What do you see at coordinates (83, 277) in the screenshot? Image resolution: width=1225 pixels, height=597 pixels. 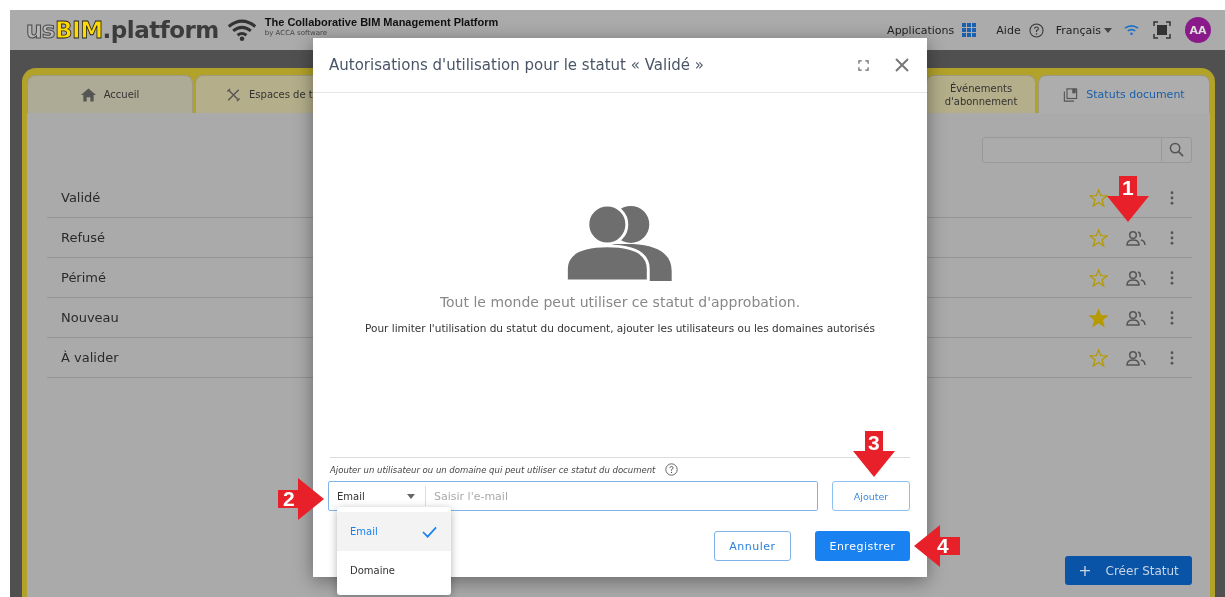 I see `status-name: Périmé` at bounding box center [83, 277].